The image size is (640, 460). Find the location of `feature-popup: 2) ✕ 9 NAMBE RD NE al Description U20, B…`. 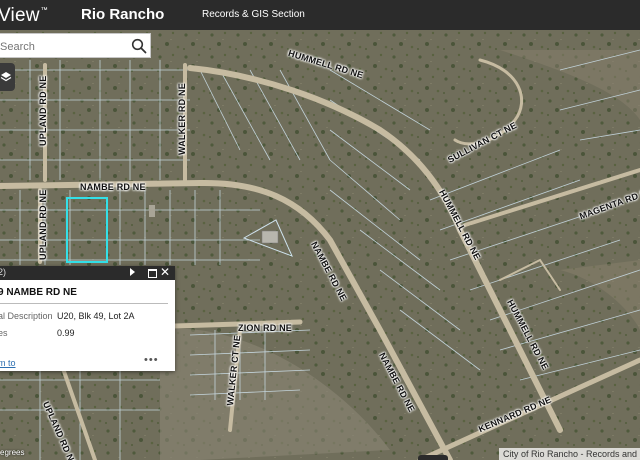

feature-popup: 2) ✕ 9 NAMBE RD NE al Description U20, B… is located at coordinates (87, 318).